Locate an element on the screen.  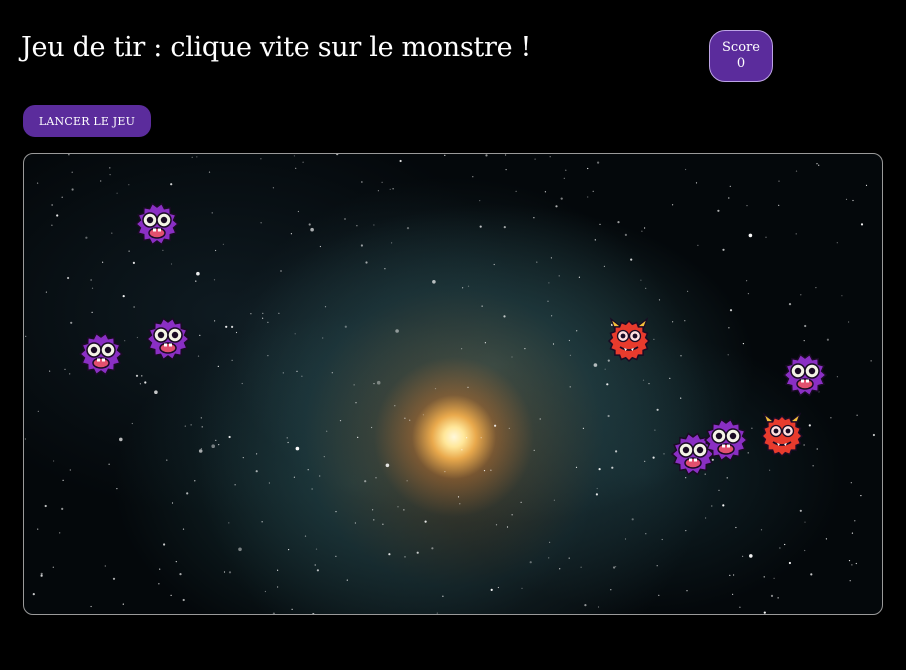
start-game-button: LANCER LE JEU is located at coordinates (87, 121).